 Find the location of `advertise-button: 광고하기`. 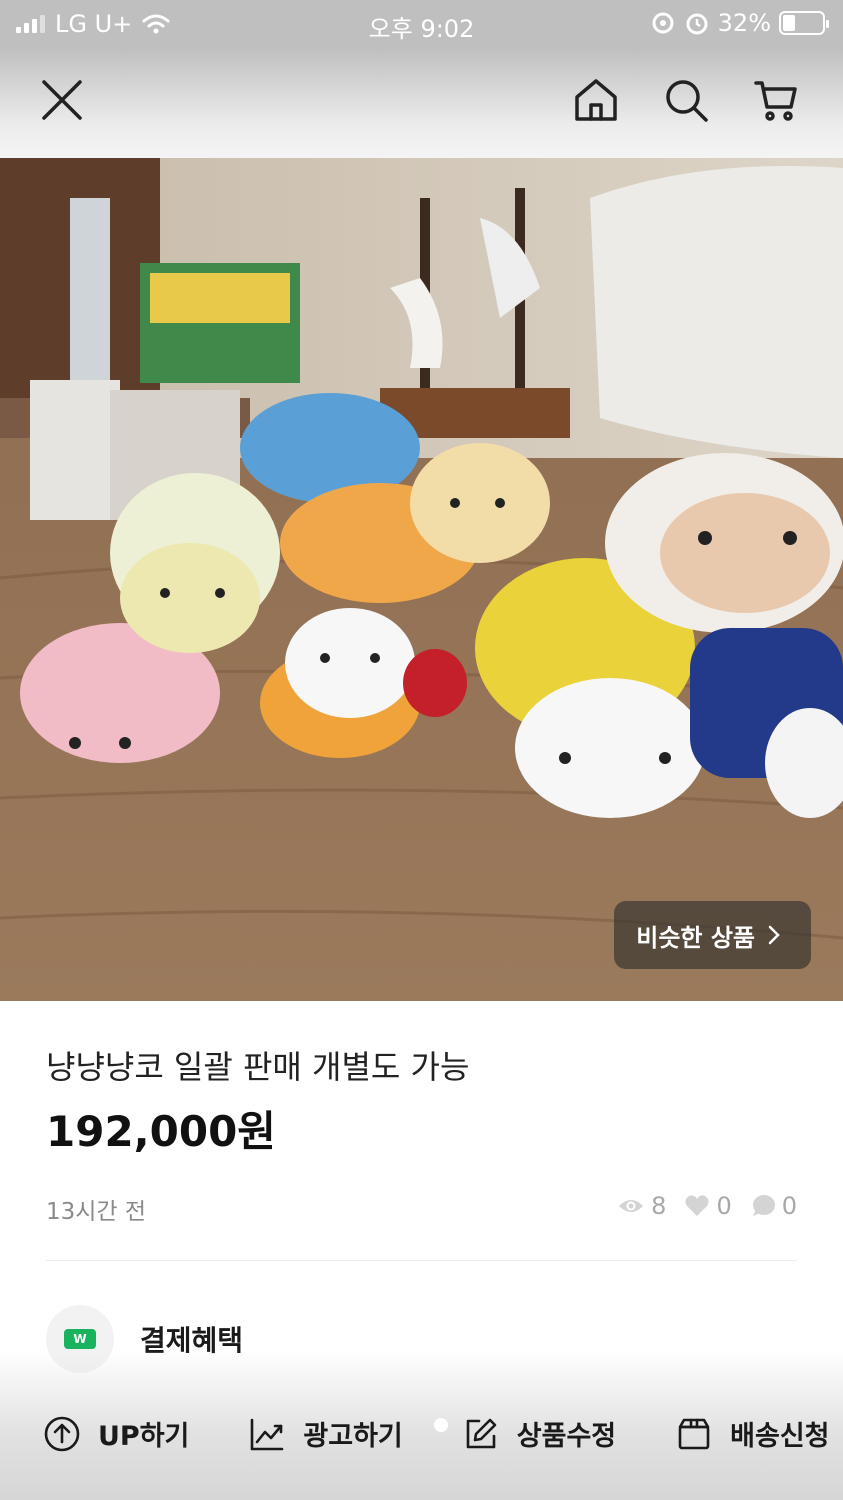

advertise-button: 광고하기 is located at coordinates (326, 1433).